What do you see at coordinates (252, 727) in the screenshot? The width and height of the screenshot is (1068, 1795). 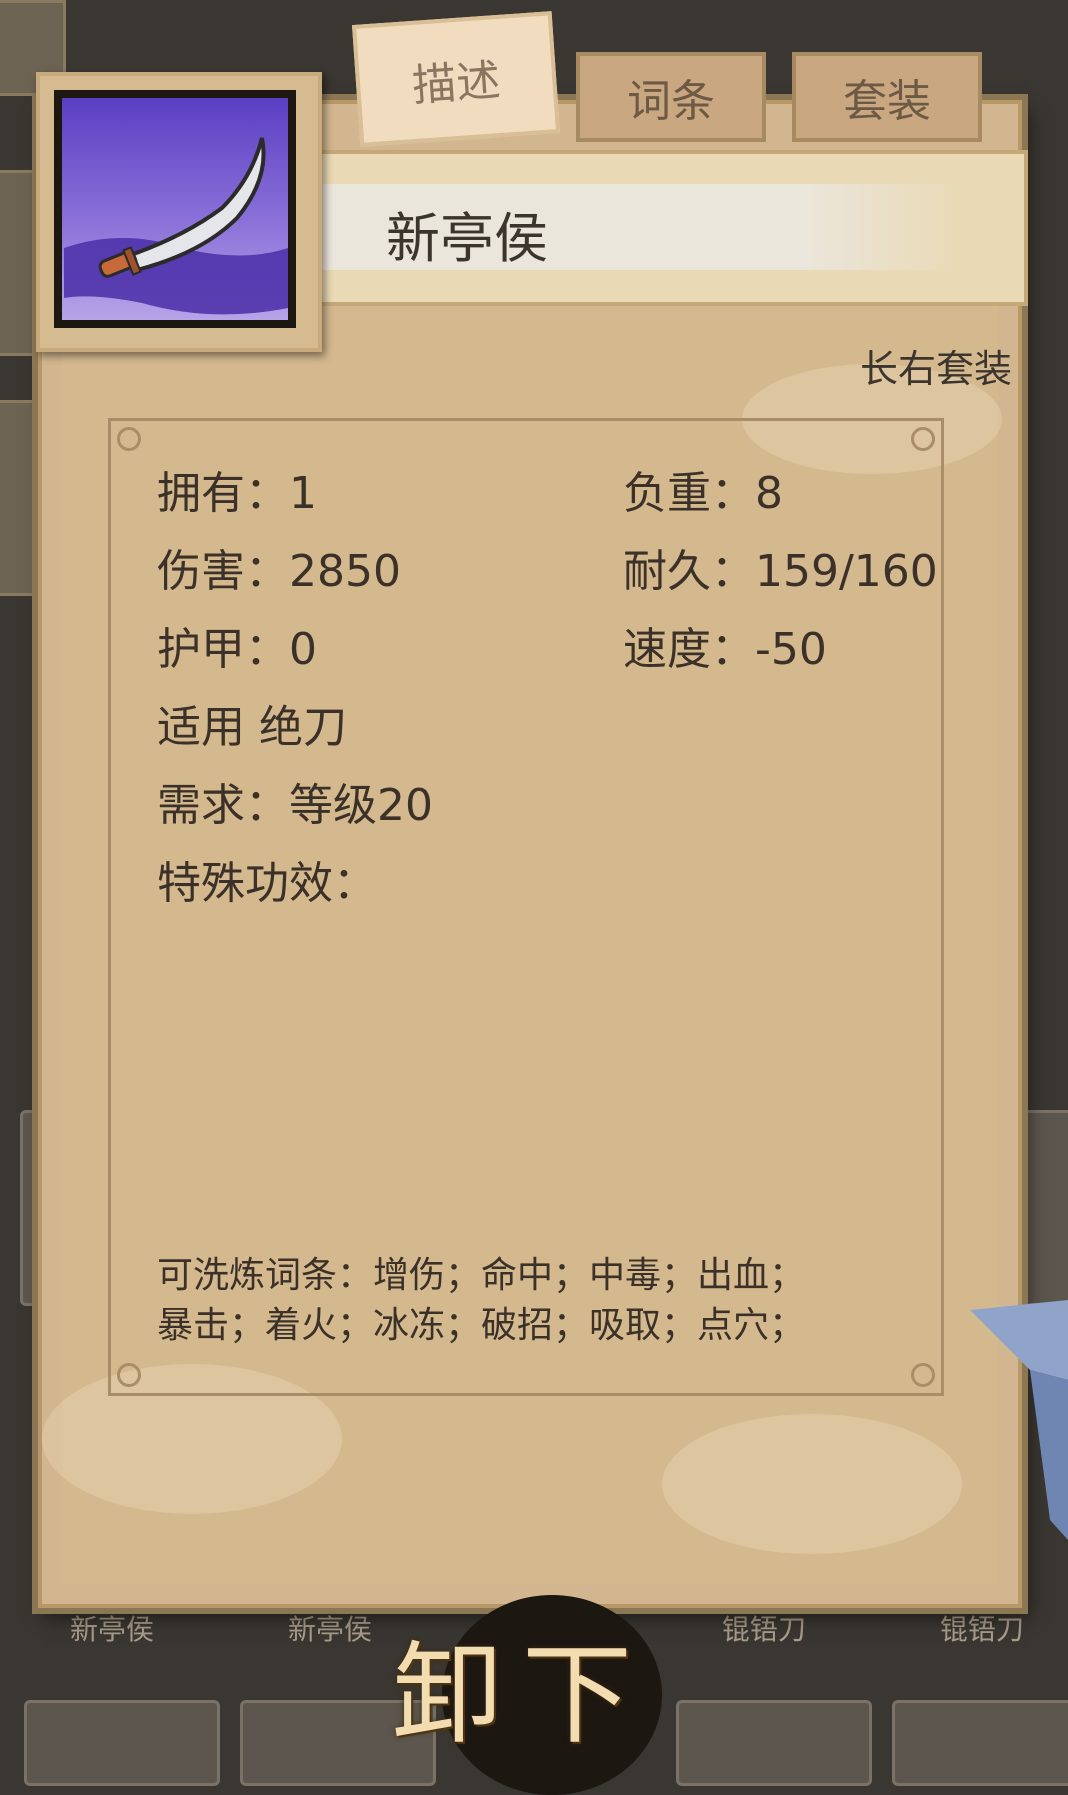 I see `stat-applicable: 适用 绝刀` at bounding box center [252, 727].